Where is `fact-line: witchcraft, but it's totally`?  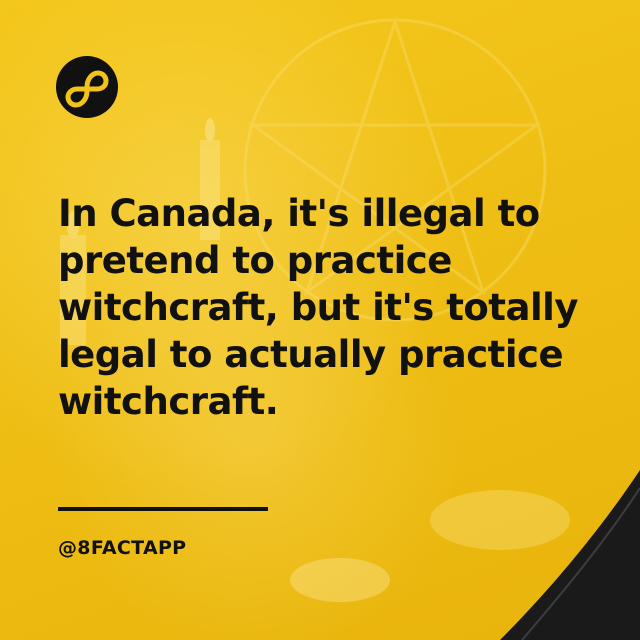
fact-line: witchcraft, but it's totally is located at coordinates (318, 307).